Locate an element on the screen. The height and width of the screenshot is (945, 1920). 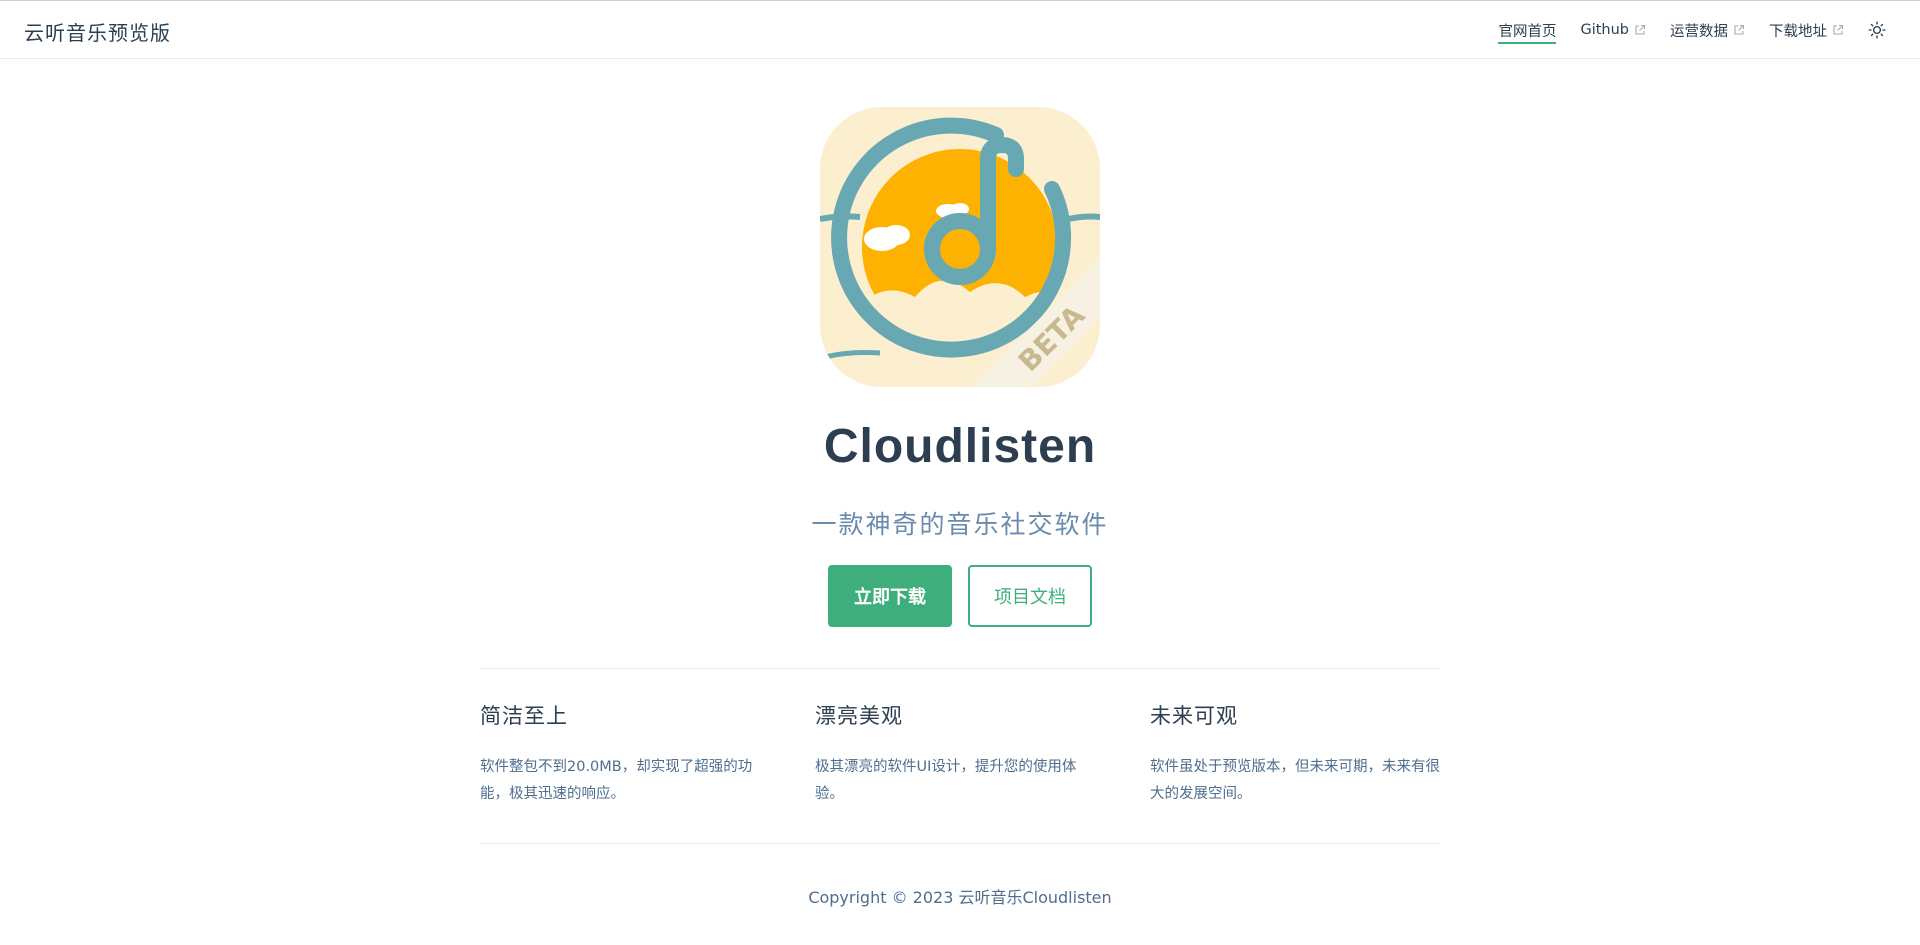
docs-button: 项目文档 is located at coordinates (1030, 596).